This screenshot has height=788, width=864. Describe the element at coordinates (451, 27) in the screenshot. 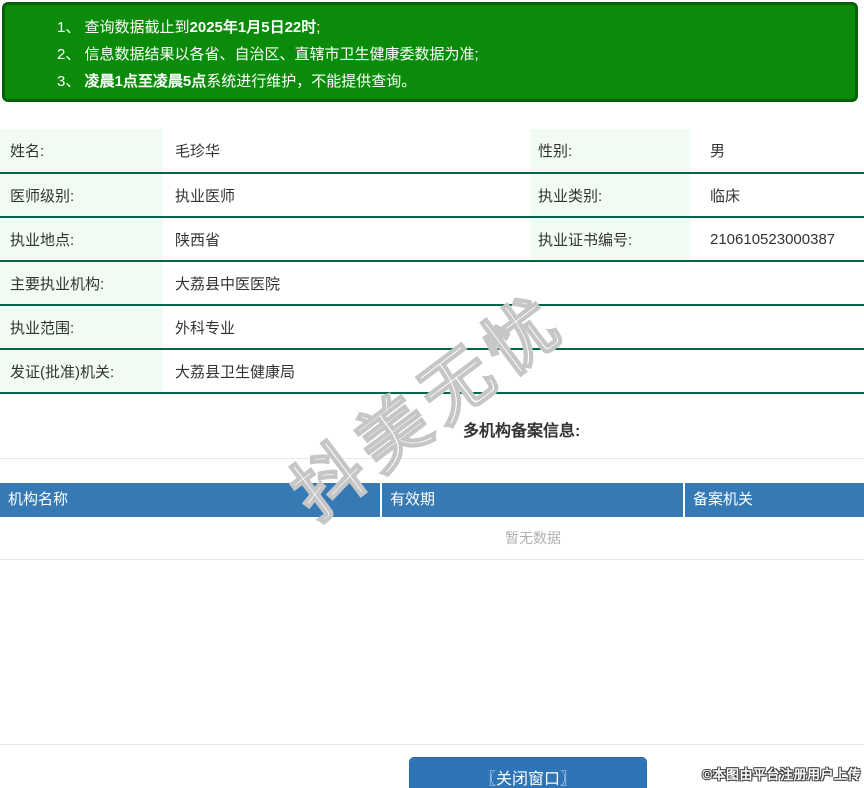

I see `notice-line-1: 1、 查询数据截止到2025年1月5日22时;` at that location.